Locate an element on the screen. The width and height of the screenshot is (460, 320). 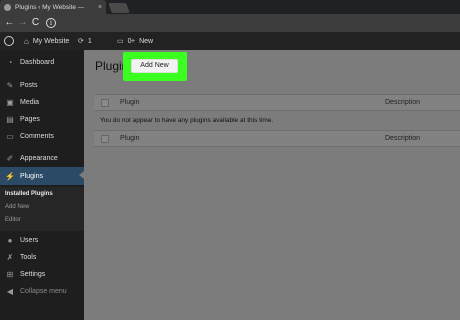
select-all-checkbox is located at coordinates (105, 103).